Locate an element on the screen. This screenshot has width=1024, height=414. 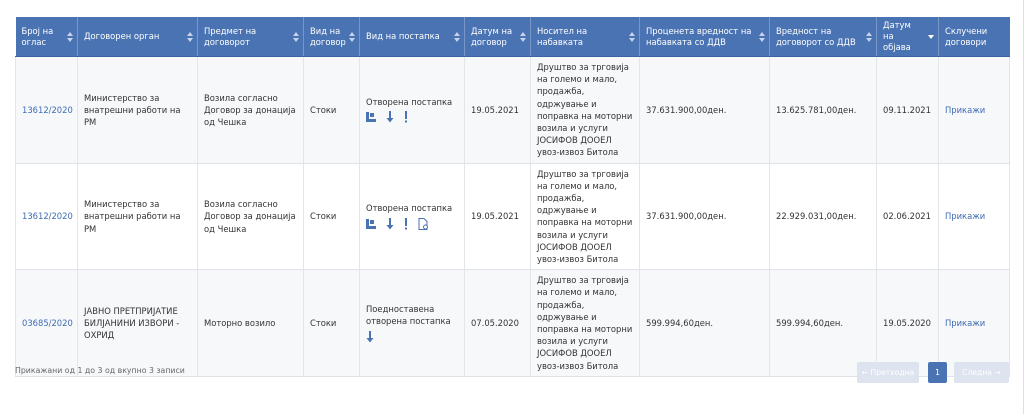
column-header: Датум на објава is located at coordinates (907, 37).